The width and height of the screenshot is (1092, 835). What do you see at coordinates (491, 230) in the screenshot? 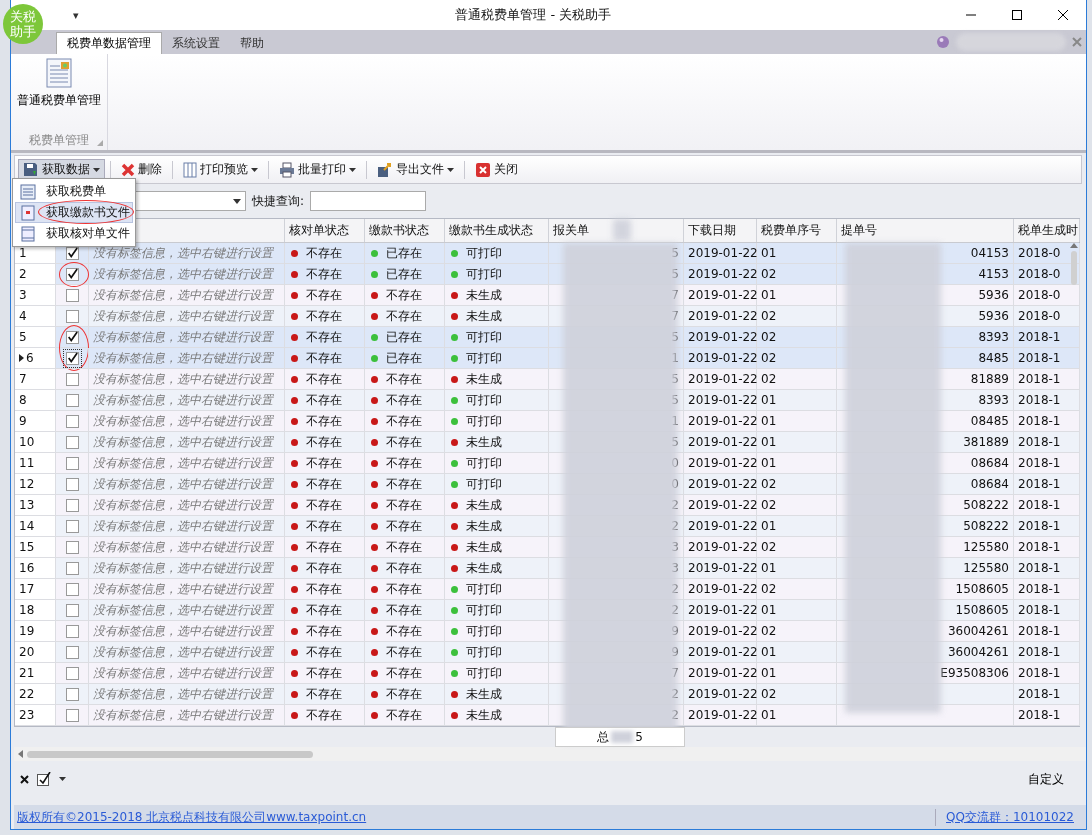
I see `column-header: 缴款书生成状态` at bounding box center [491, 230].